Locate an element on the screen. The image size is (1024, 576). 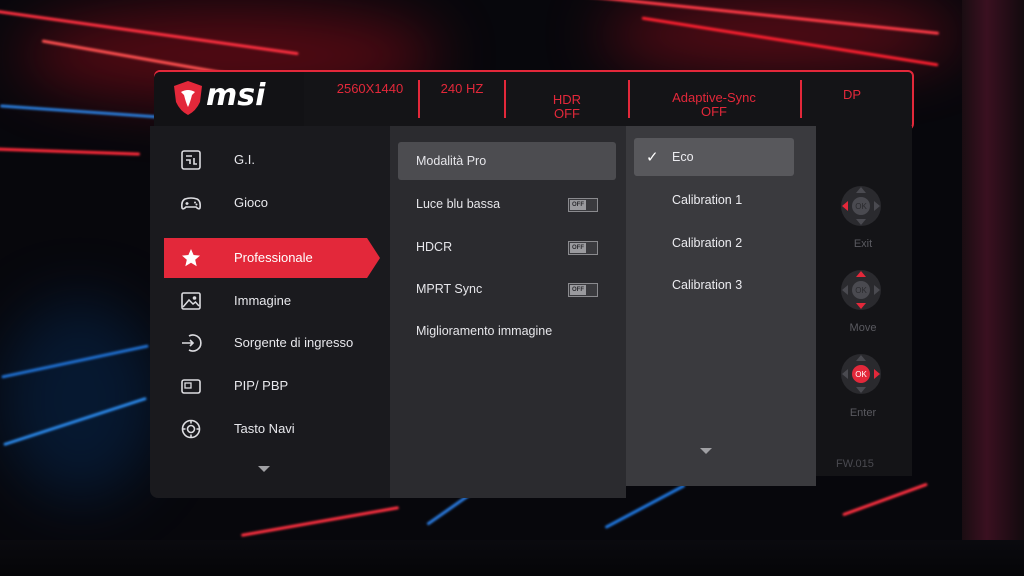
menu-item-label: Professionale is located at coordinates (273, 257).